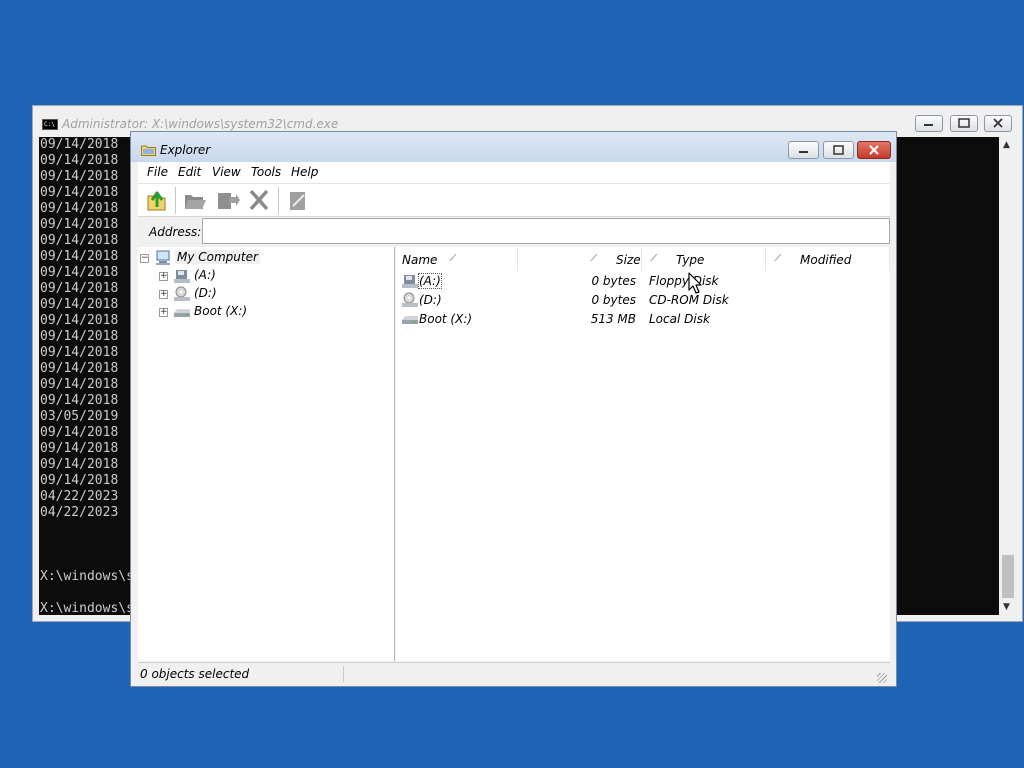  What do you see at coordinates (514, 200) in the screenshot?
I see `toolbar` at bounding box center [514, 200].